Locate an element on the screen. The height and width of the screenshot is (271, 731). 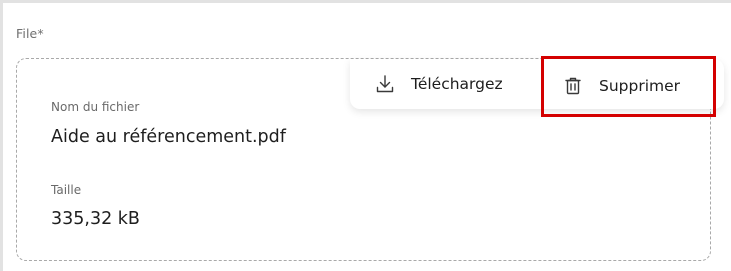
file-name-value: Aide au référencement.pdf is located at coordinates (168, 137).